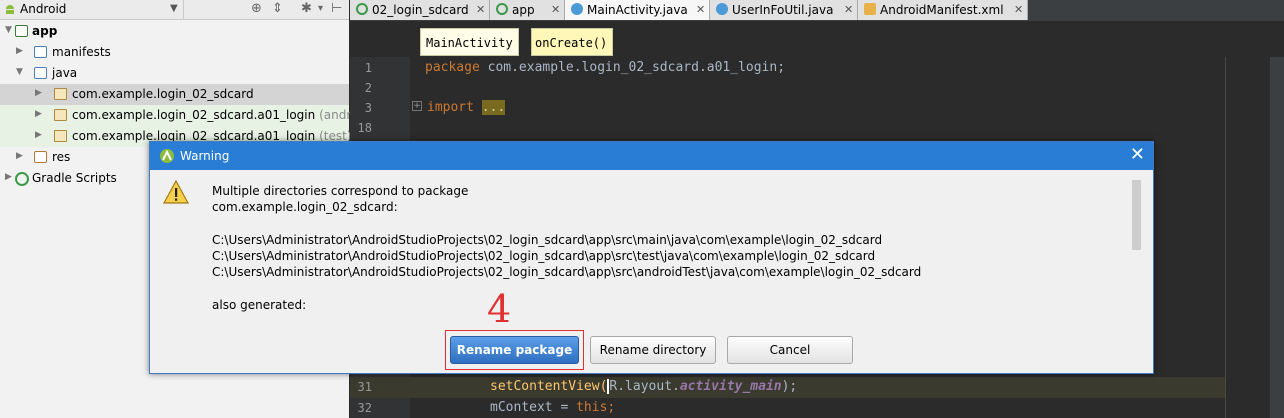 The image size is (1284, 418). What do you see at coordinates (790, 350) in the screenshot?
I see `cancel-button: Cancel` at bounding box center [790, 350].